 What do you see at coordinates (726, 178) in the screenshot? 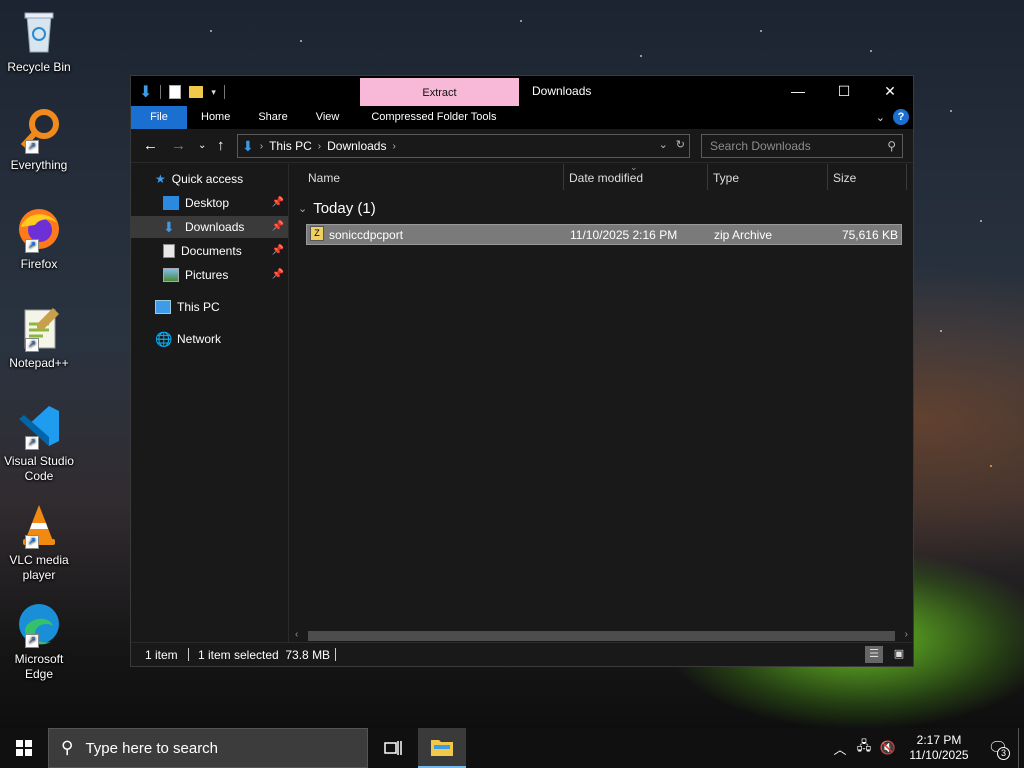
I see `column-type: Type` at bounding box center [726, 178].